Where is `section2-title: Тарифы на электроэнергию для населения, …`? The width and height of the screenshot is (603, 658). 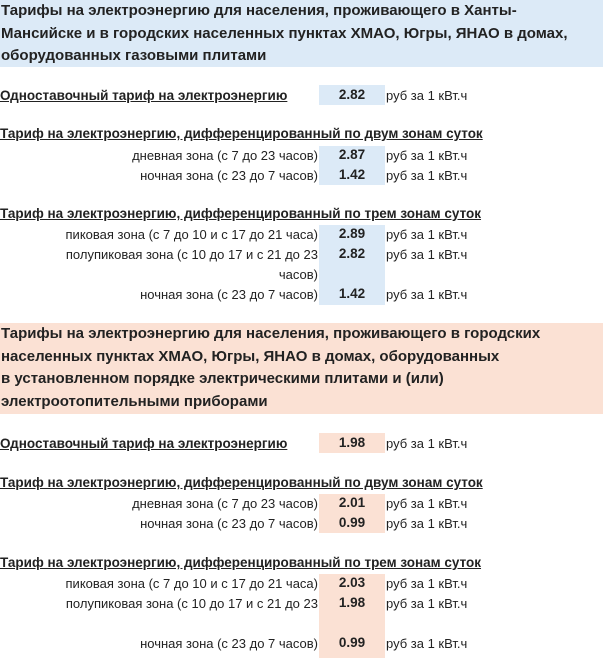
section2-title: Тарифы на электроэнергию для населения, … is located at coordinates (301, 368).